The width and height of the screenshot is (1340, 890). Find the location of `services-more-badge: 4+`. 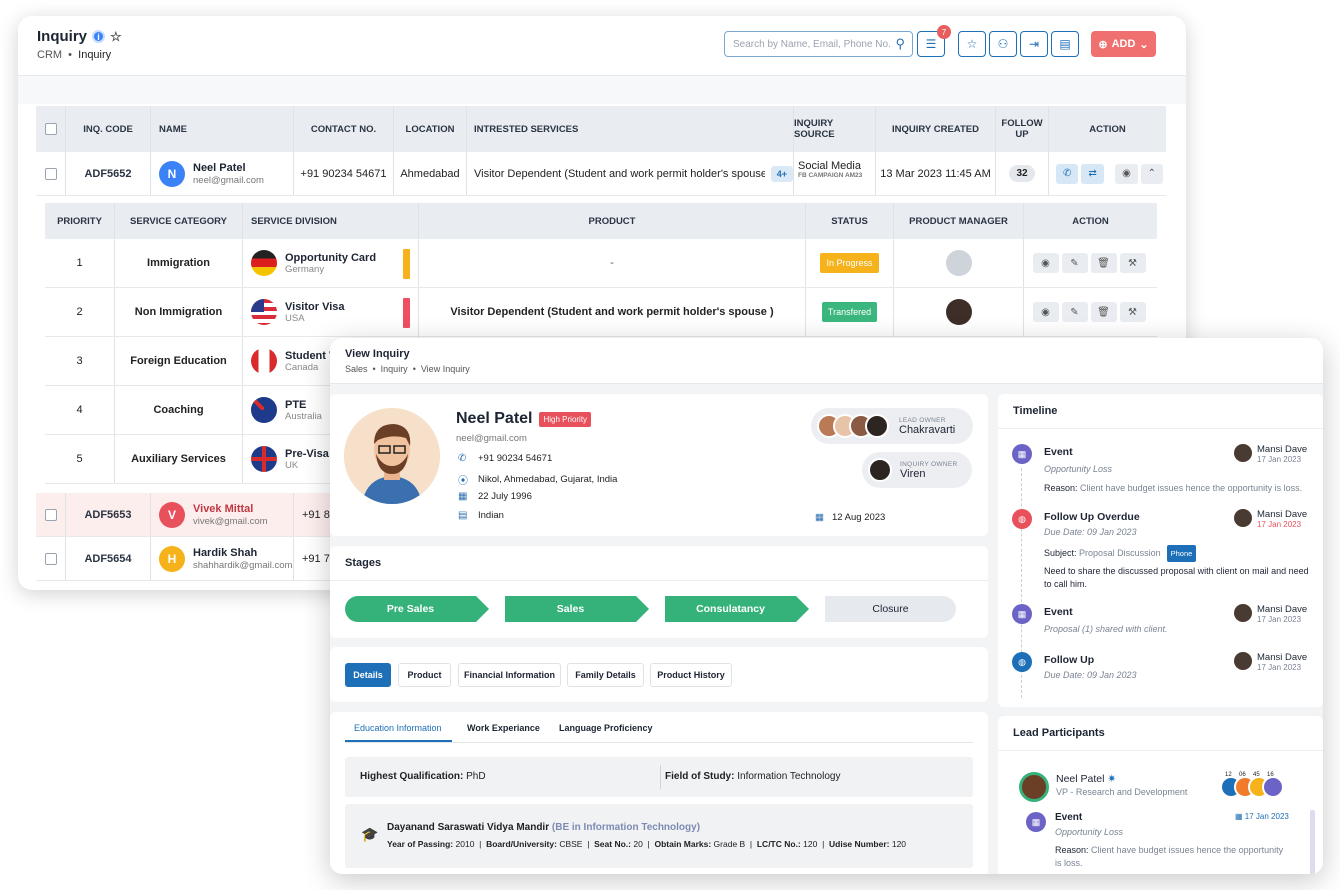

services-more-badge: 4+ is located at coordinates (781, 173).